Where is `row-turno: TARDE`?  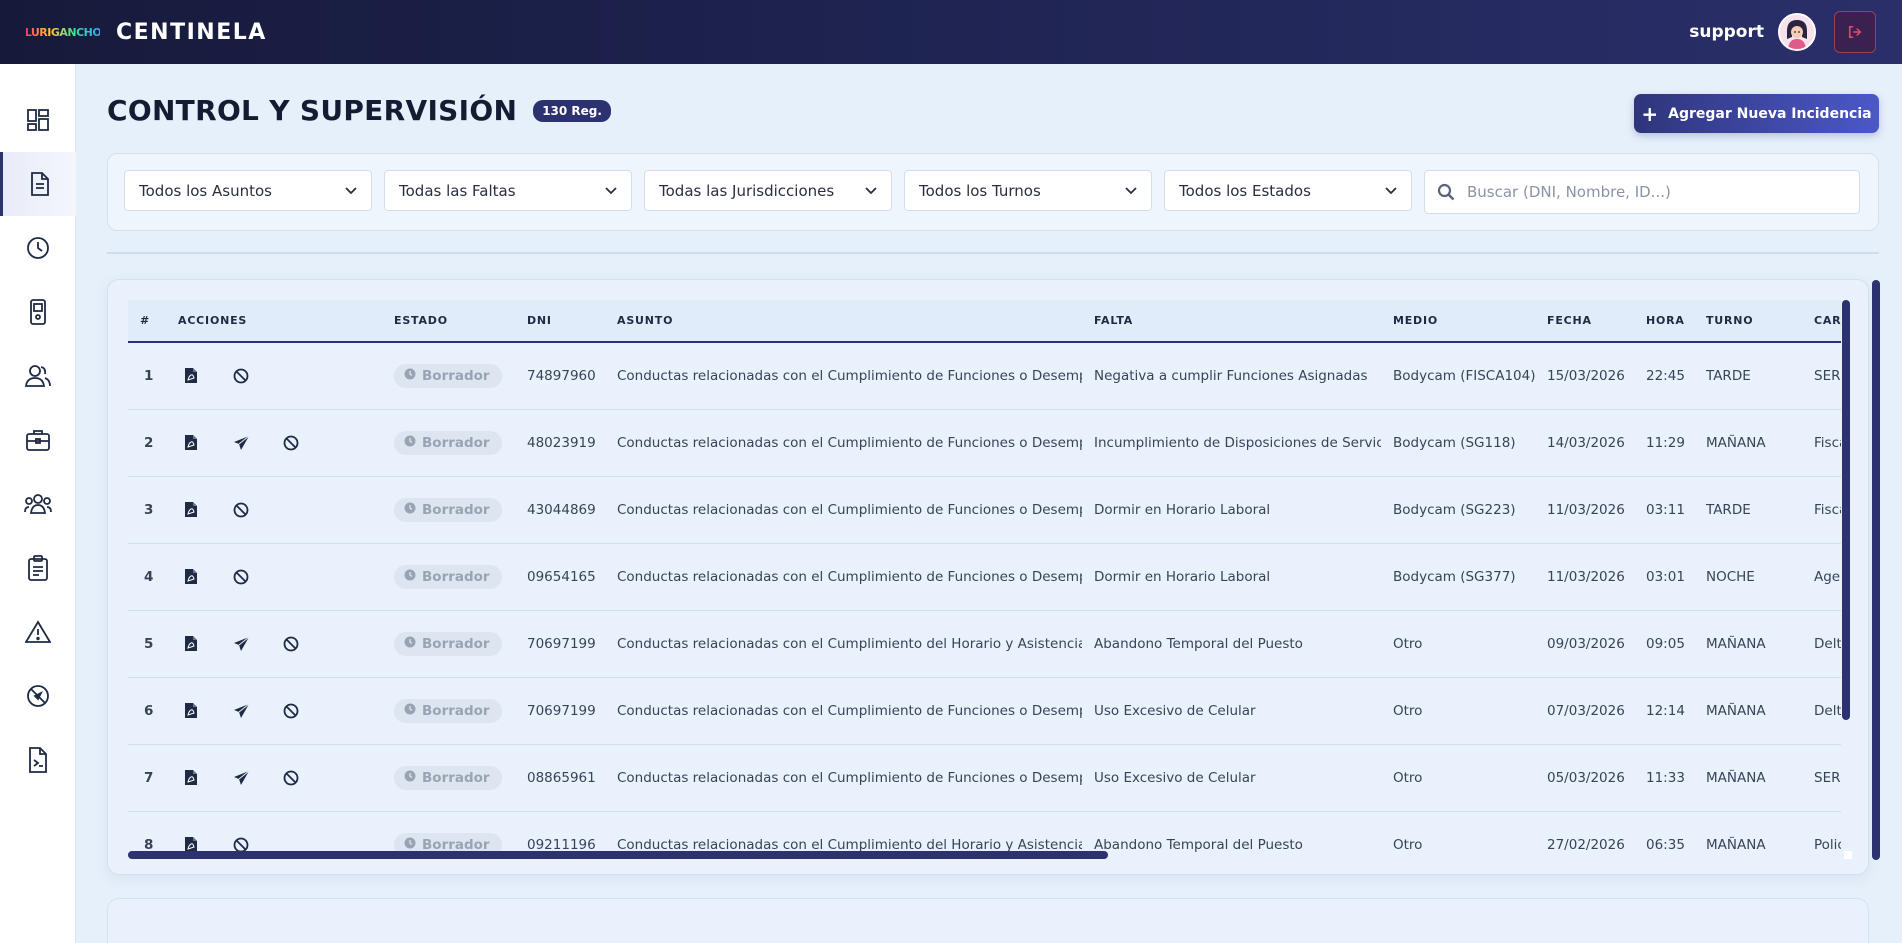
row-turno: TARDE is located at coordinates (1728, 509).